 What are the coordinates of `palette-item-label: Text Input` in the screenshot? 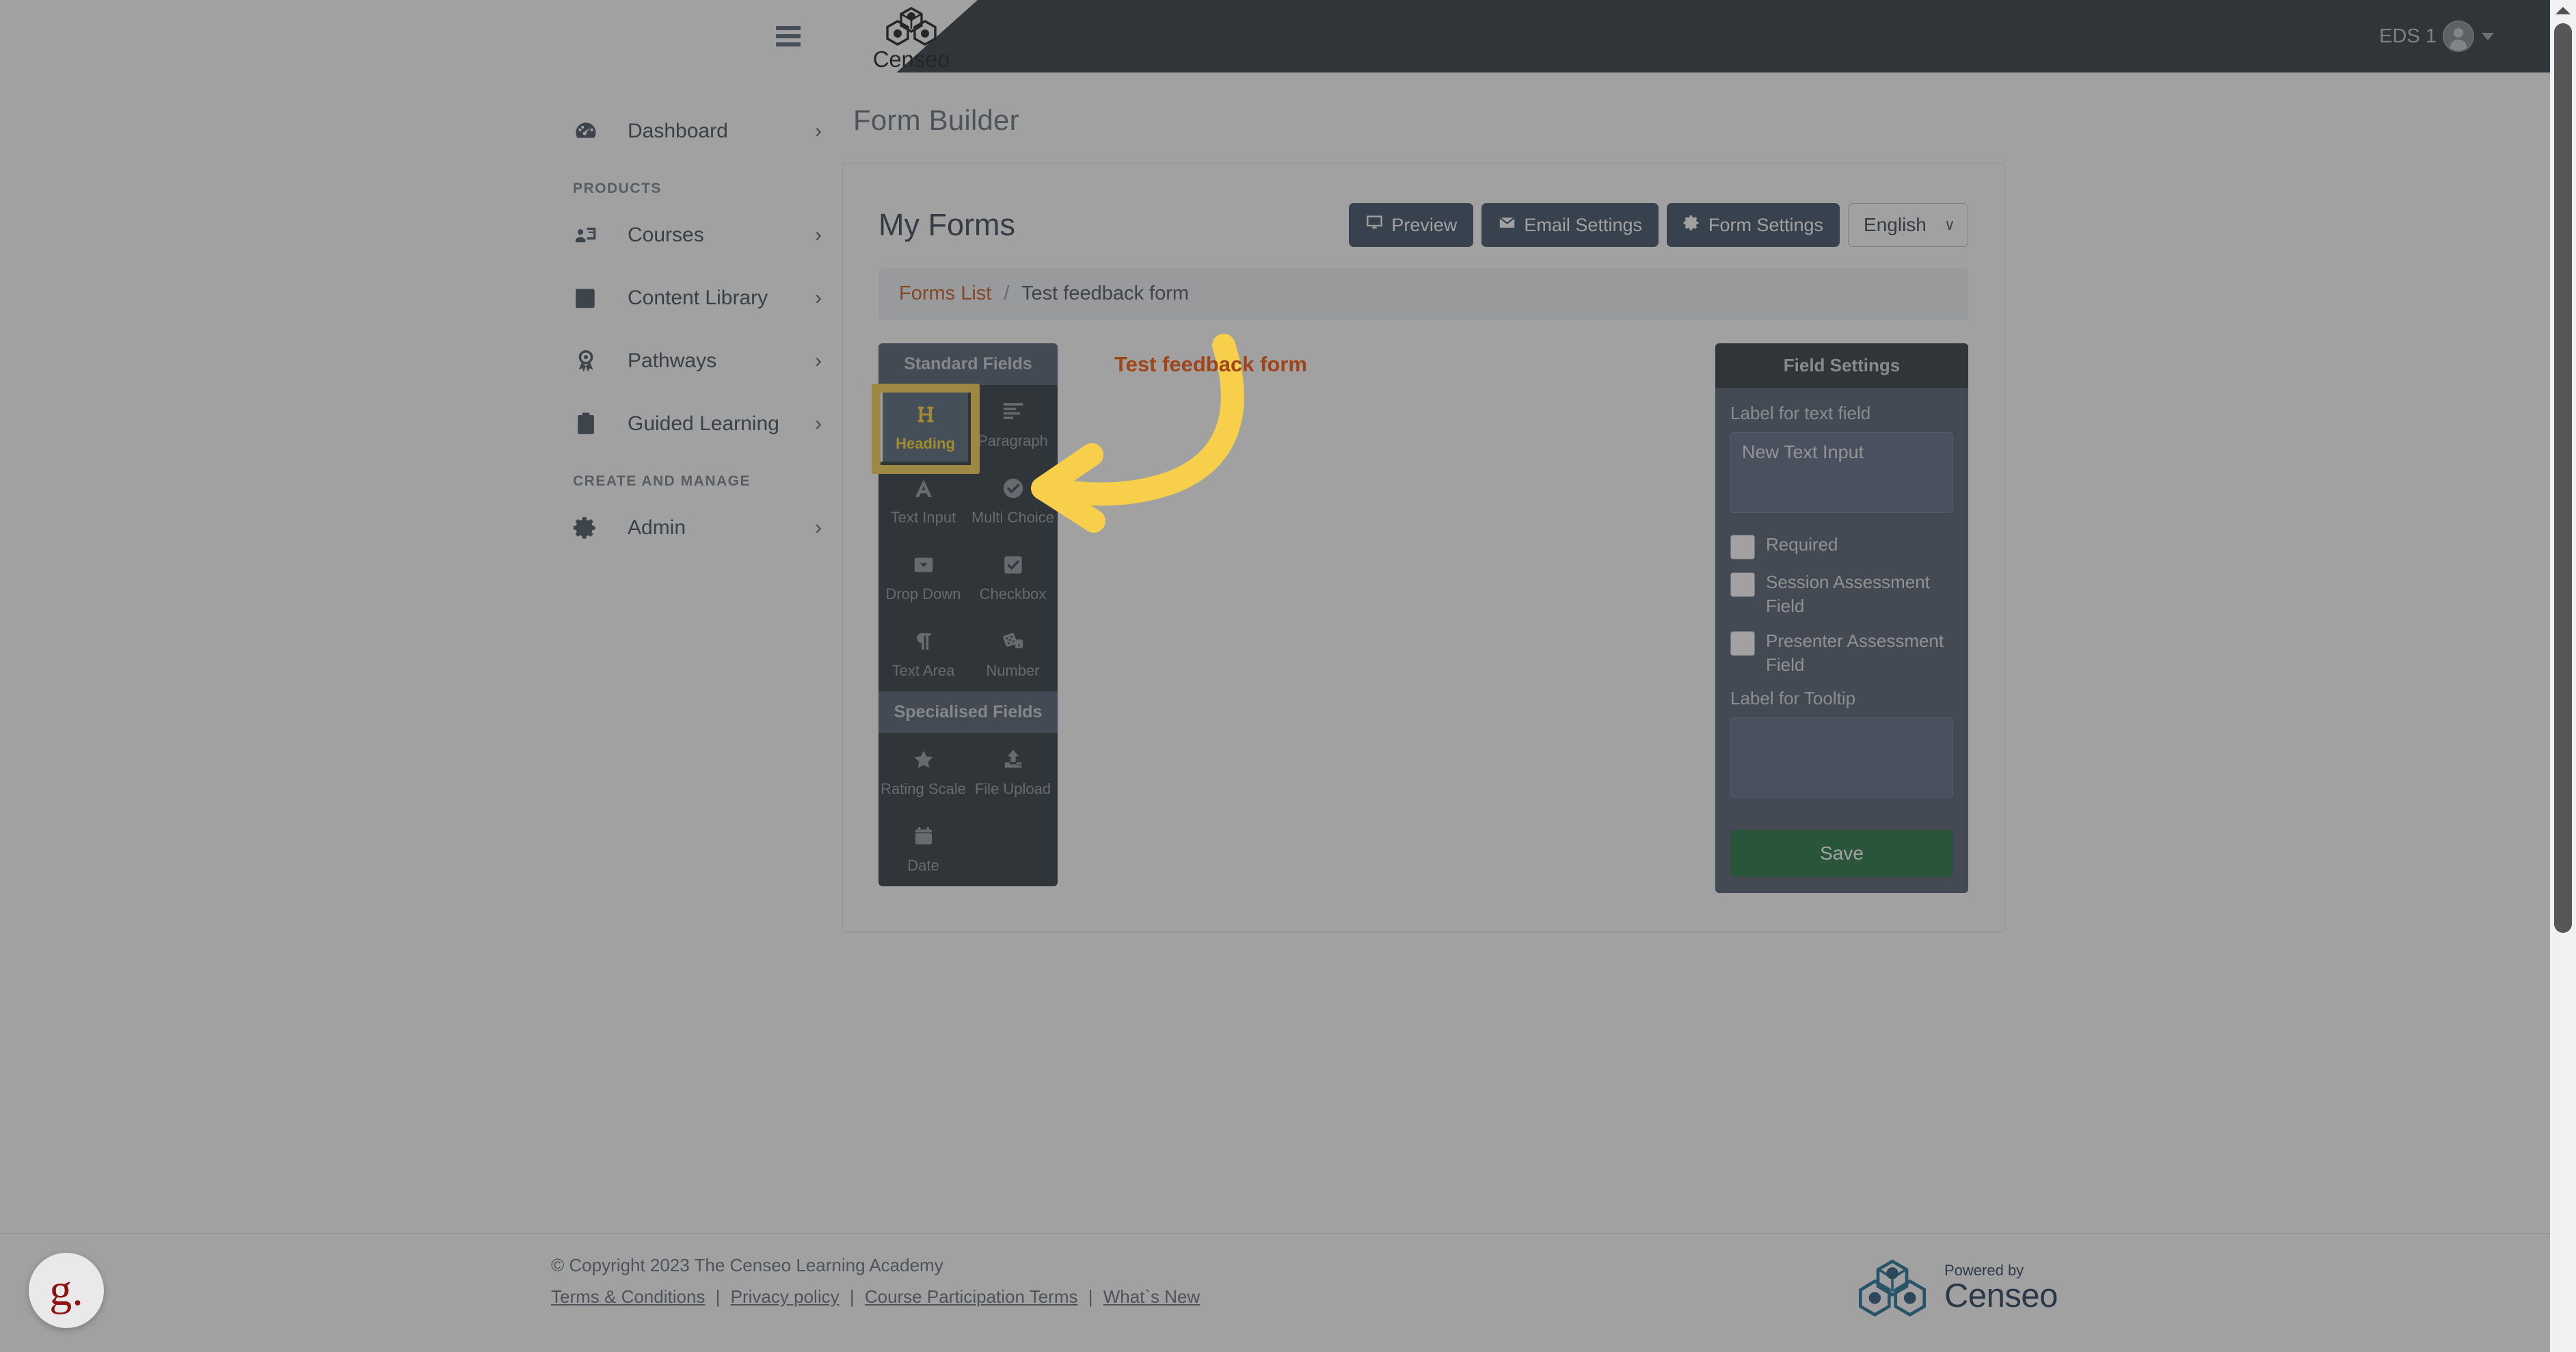 It's located at (923, 517).